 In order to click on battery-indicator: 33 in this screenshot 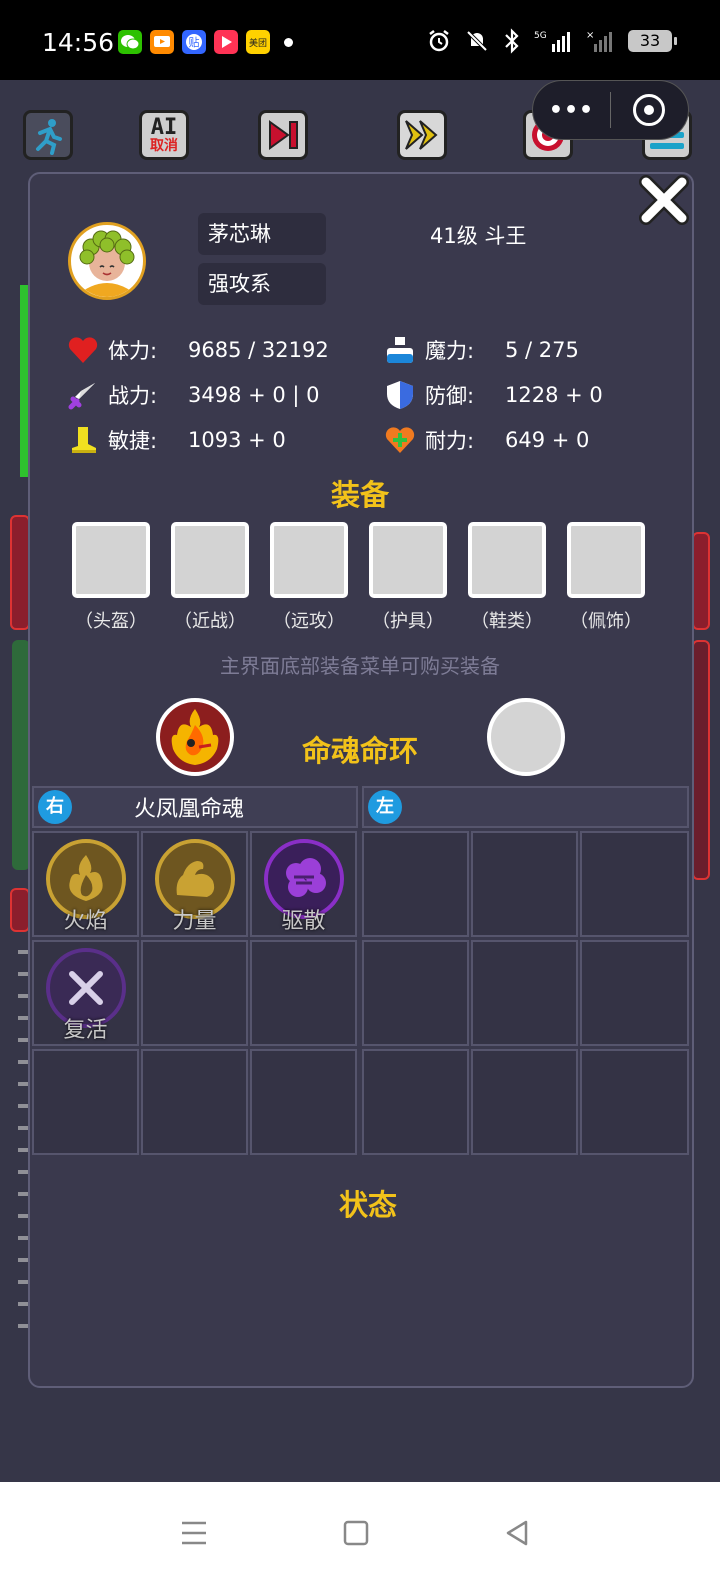, I will do `click(652, 41)`.